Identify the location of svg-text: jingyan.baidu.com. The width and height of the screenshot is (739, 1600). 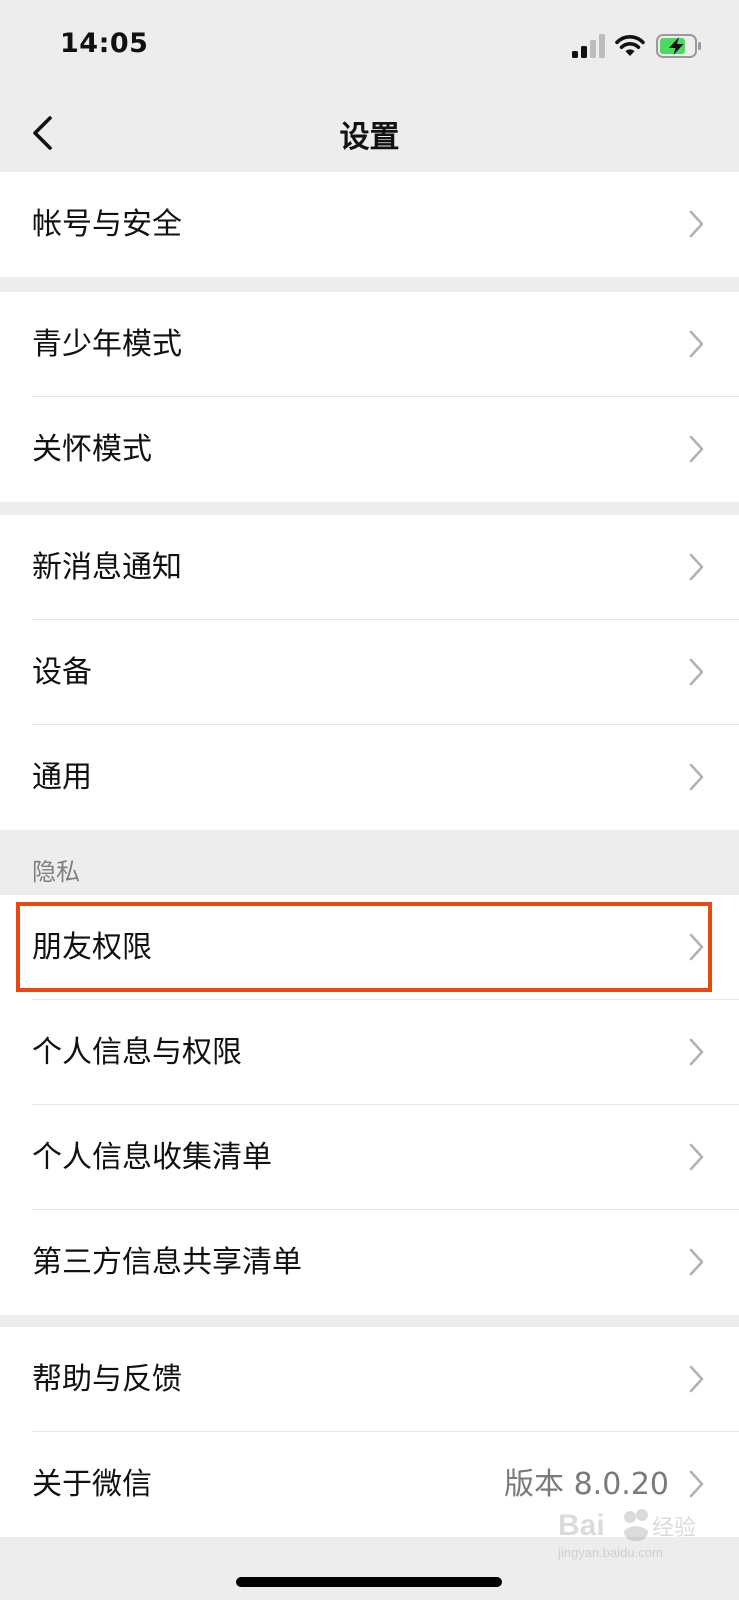
(610, 1552).